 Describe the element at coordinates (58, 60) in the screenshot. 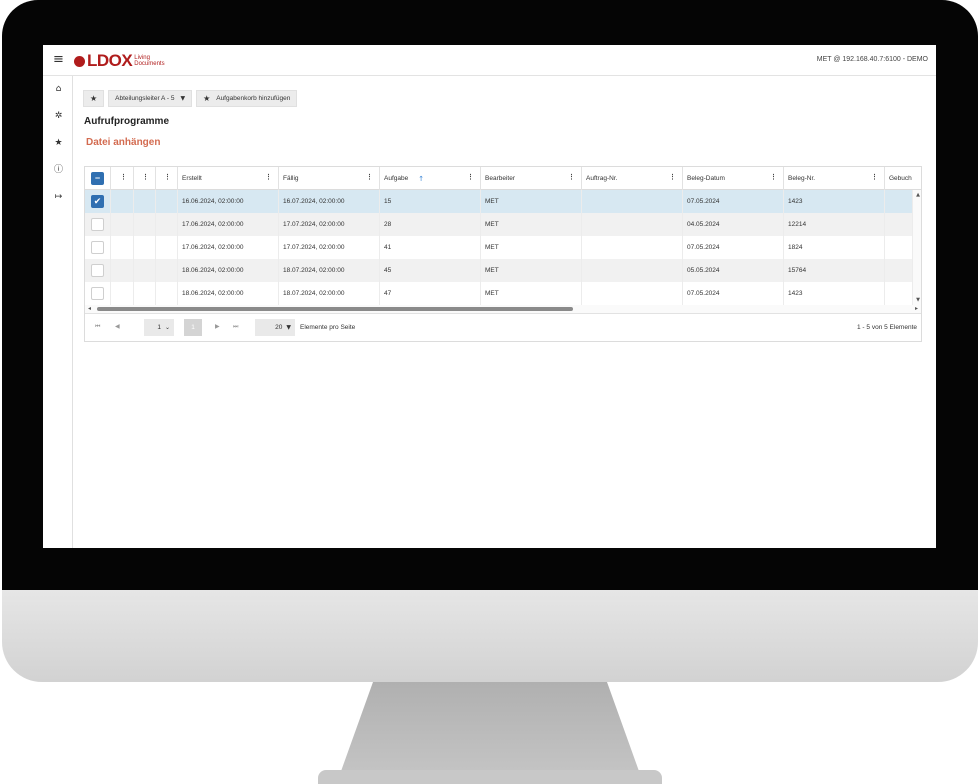

I see `menu-icon: ≡` at that location.